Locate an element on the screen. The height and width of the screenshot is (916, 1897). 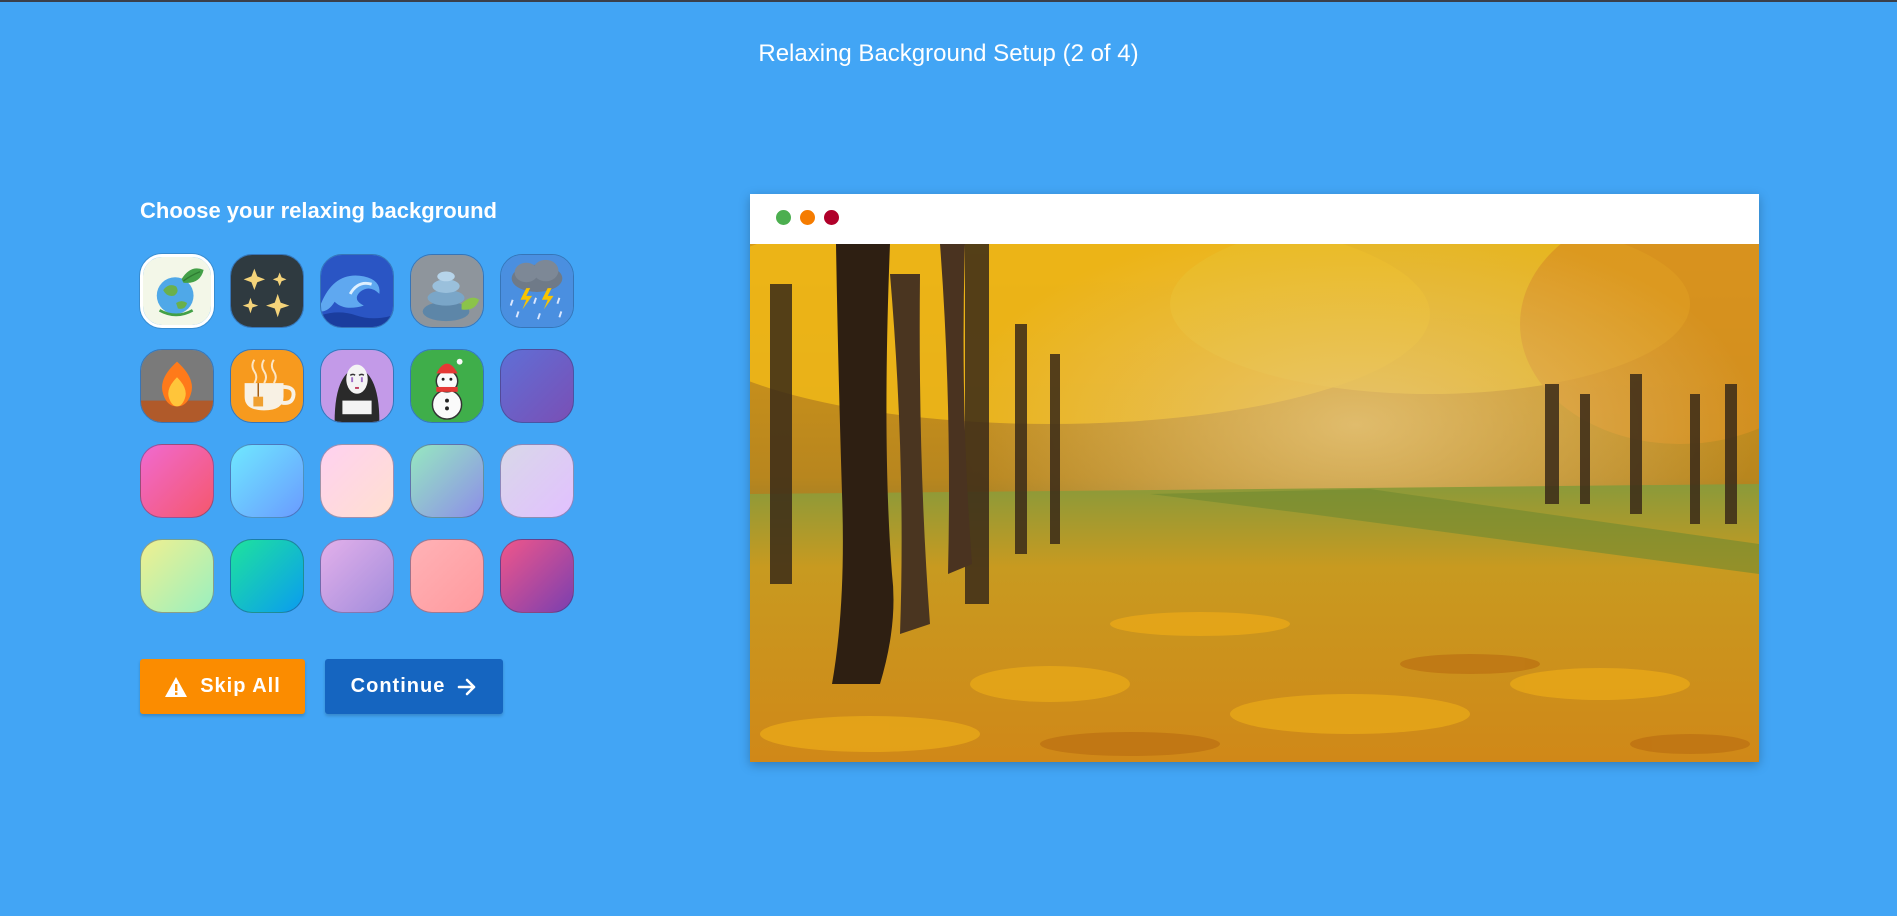
sparkles-icon is located at coordinates (267, 291).